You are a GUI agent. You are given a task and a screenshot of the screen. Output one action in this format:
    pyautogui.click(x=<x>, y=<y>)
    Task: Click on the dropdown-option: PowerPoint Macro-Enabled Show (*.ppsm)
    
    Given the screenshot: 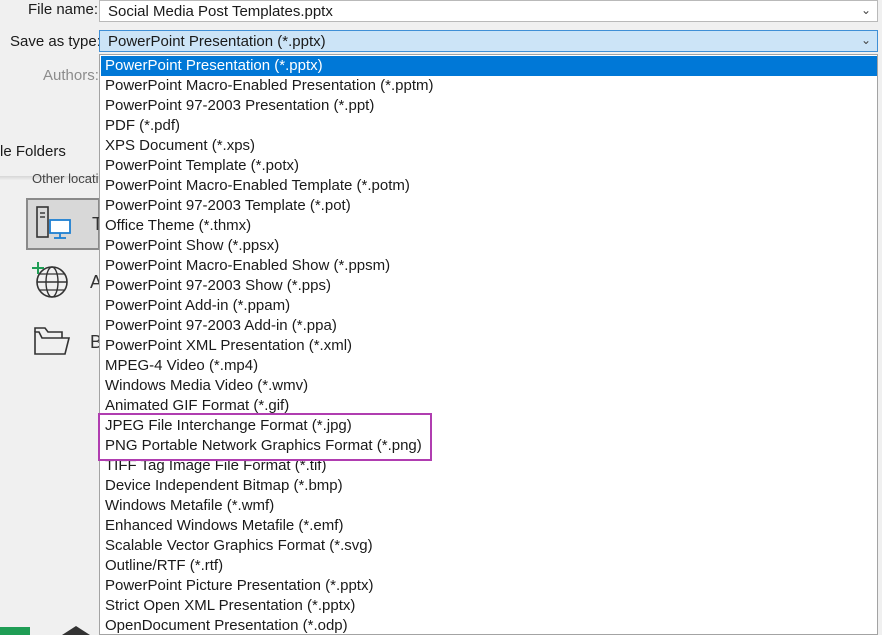 What is the action you would take?
    pyautogui.click(x=489, y=266)
    